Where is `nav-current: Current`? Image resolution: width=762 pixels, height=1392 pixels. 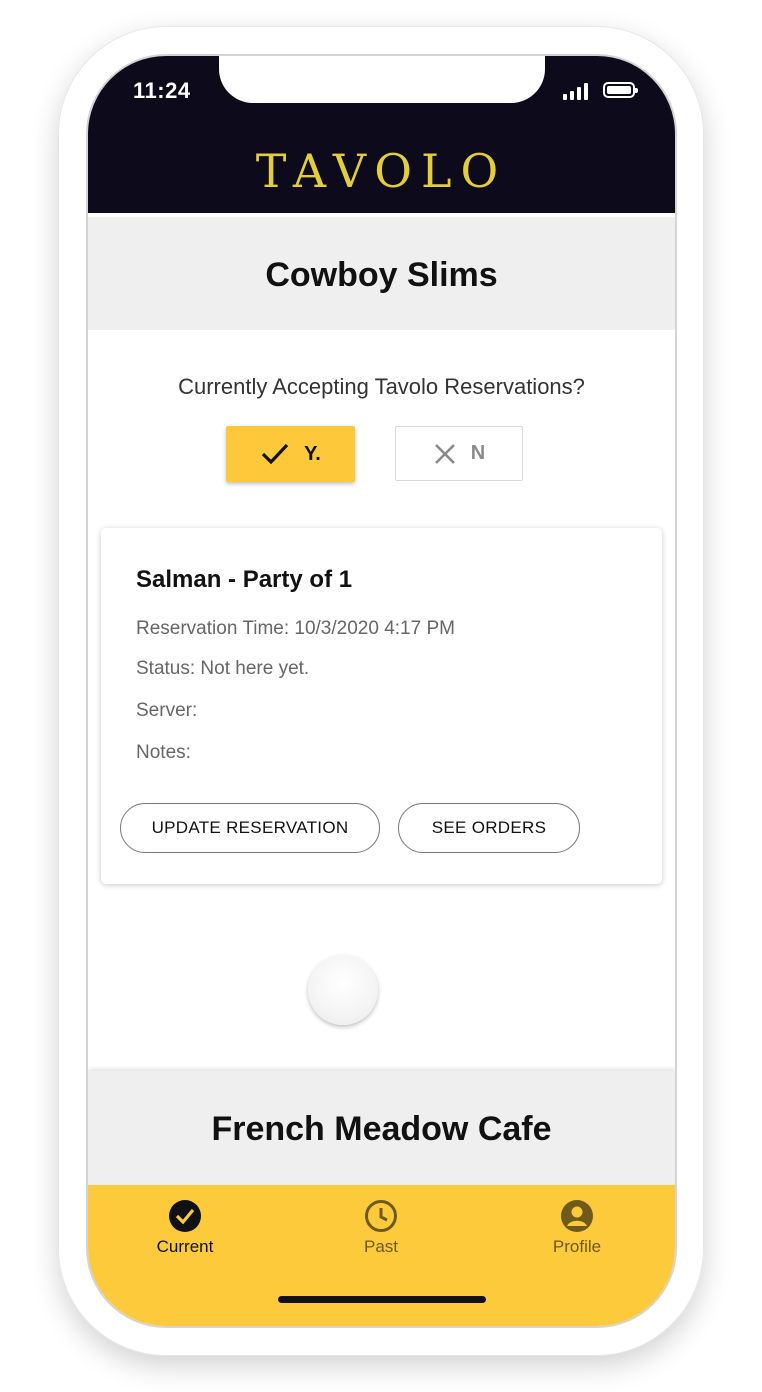
nav-current: Current is located at coordinates (185, 1228).